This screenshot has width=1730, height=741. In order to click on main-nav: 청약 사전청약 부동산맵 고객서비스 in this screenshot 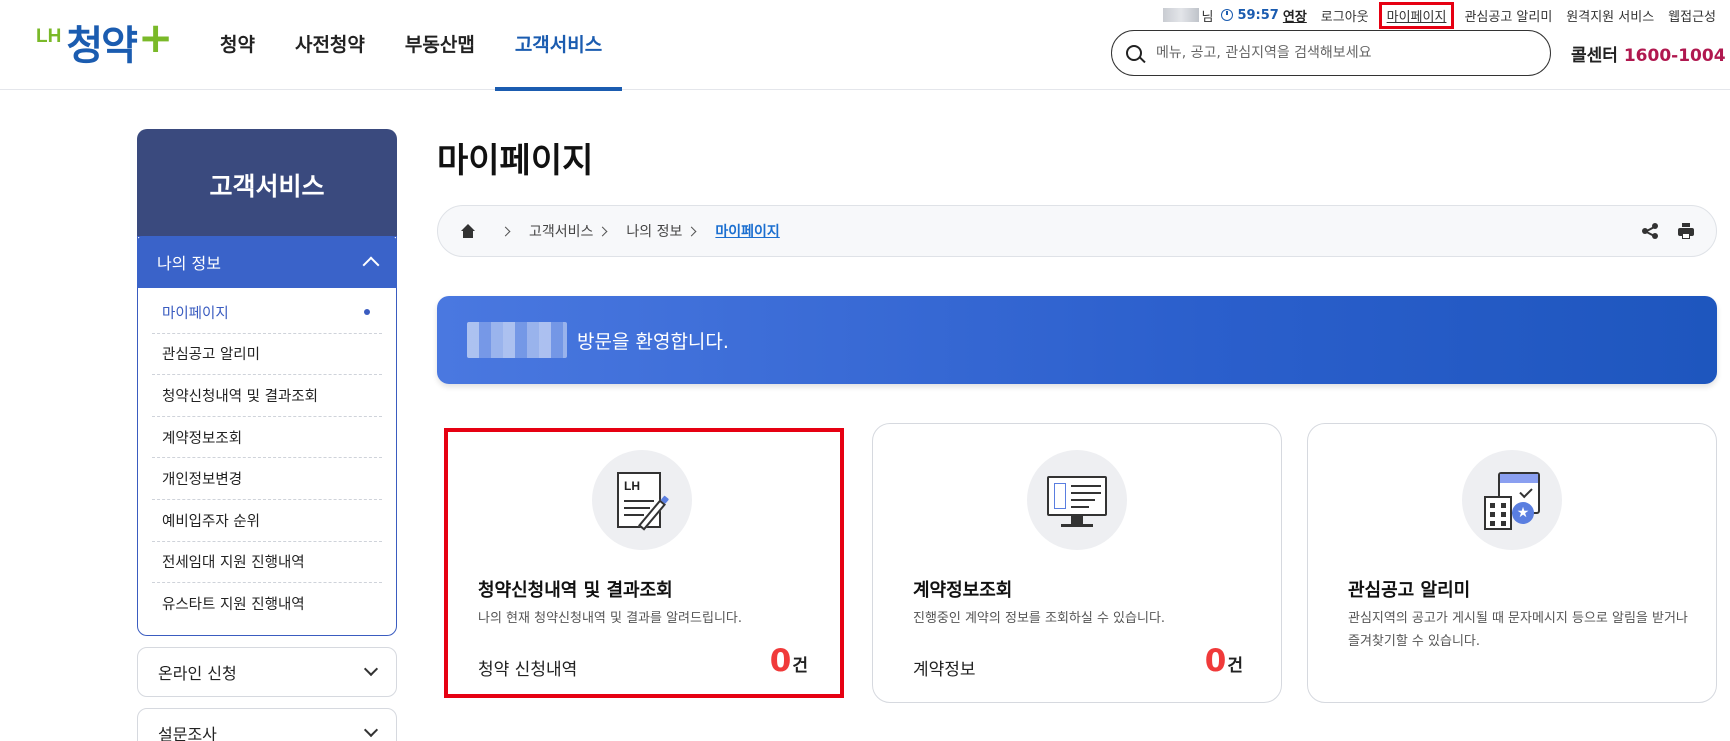, I will do `click(411, 45)`.